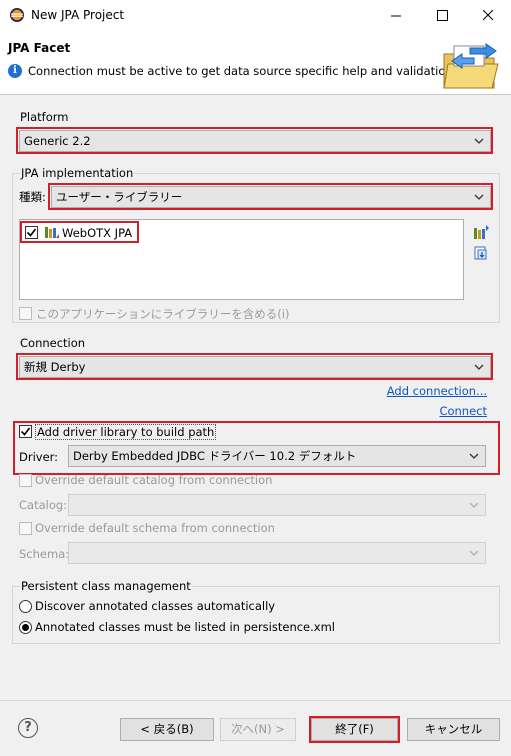  Describe the element at coordinates (44, 117) in the screenshot. I see `platform-label: Platform` at that location.